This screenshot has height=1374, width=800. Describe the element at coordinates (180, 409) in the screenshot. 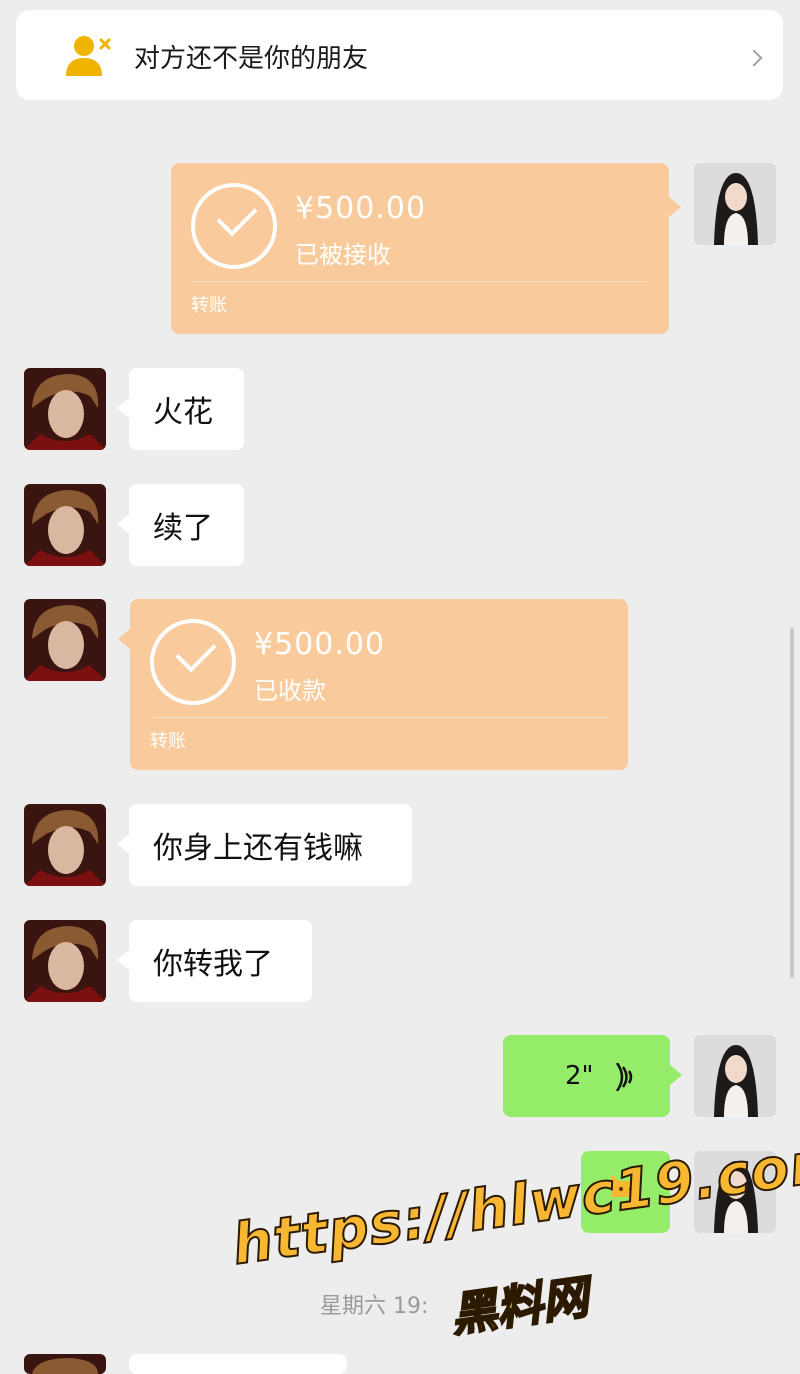

I see `chat-bubble: 火花` at that location.